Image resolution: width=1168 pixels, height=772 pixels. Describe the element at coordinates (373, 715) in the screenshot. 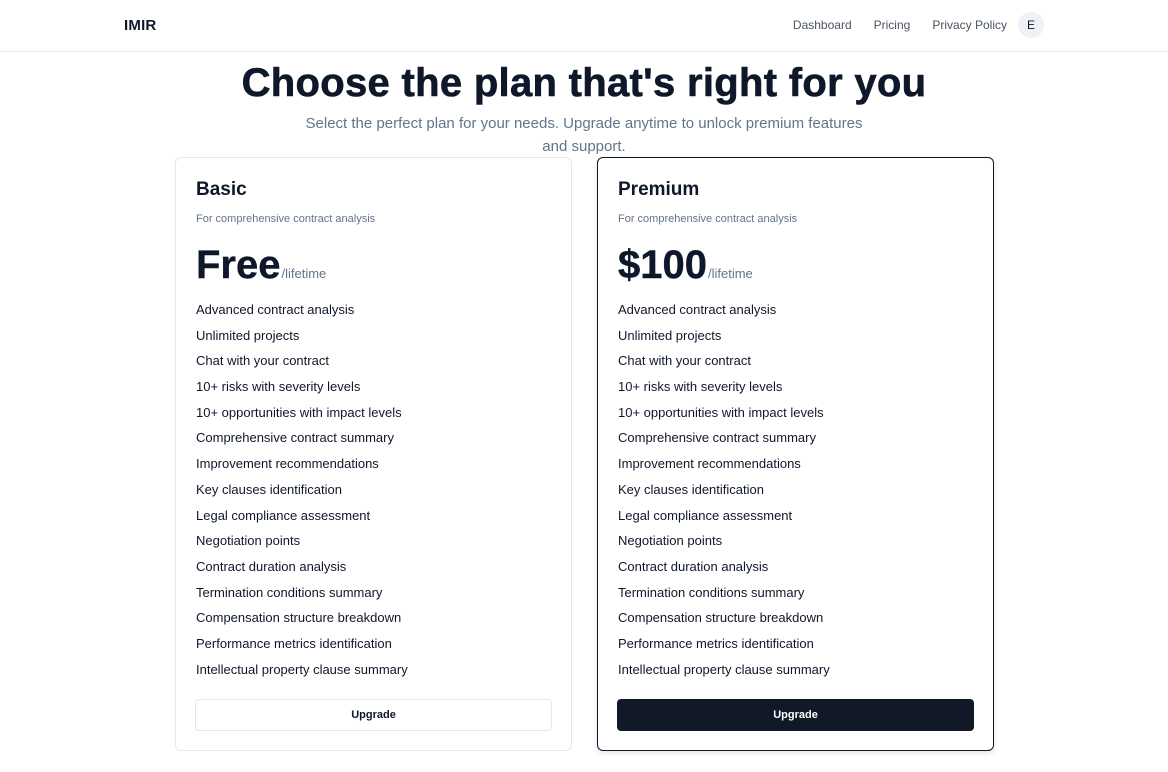

I see `upgrade-button-basic: Upgrade` at that location.